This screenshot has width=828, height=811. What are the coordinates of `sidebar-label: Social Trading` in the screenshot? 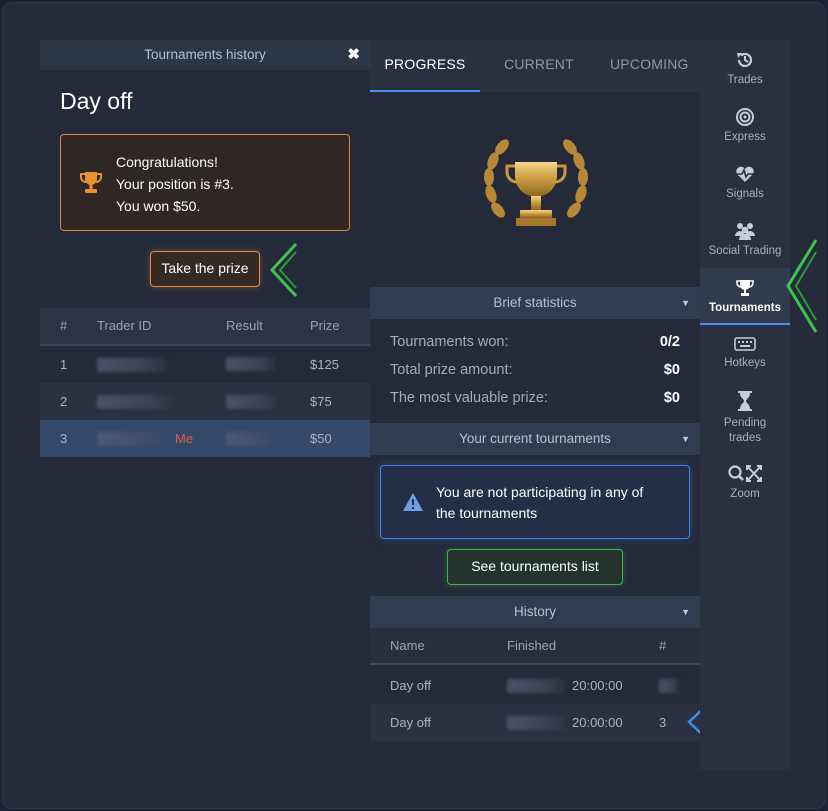 It's located at (745, 251).